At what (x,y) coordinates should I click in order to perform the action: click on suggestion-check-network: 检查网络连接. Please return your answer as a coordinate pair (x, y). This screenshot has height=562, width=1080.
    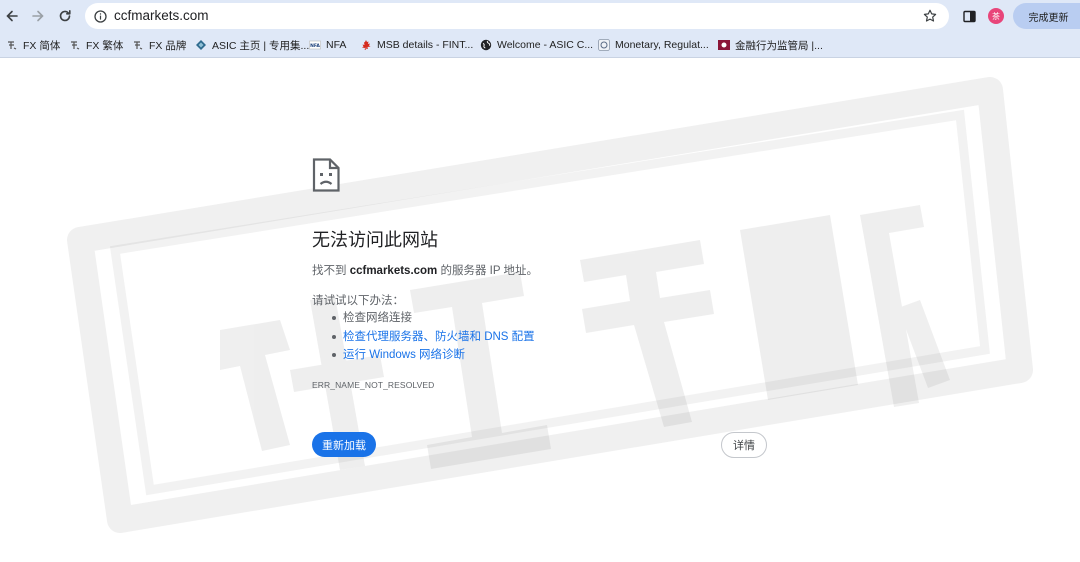
    Looking at the image, I should click on (372, 318).